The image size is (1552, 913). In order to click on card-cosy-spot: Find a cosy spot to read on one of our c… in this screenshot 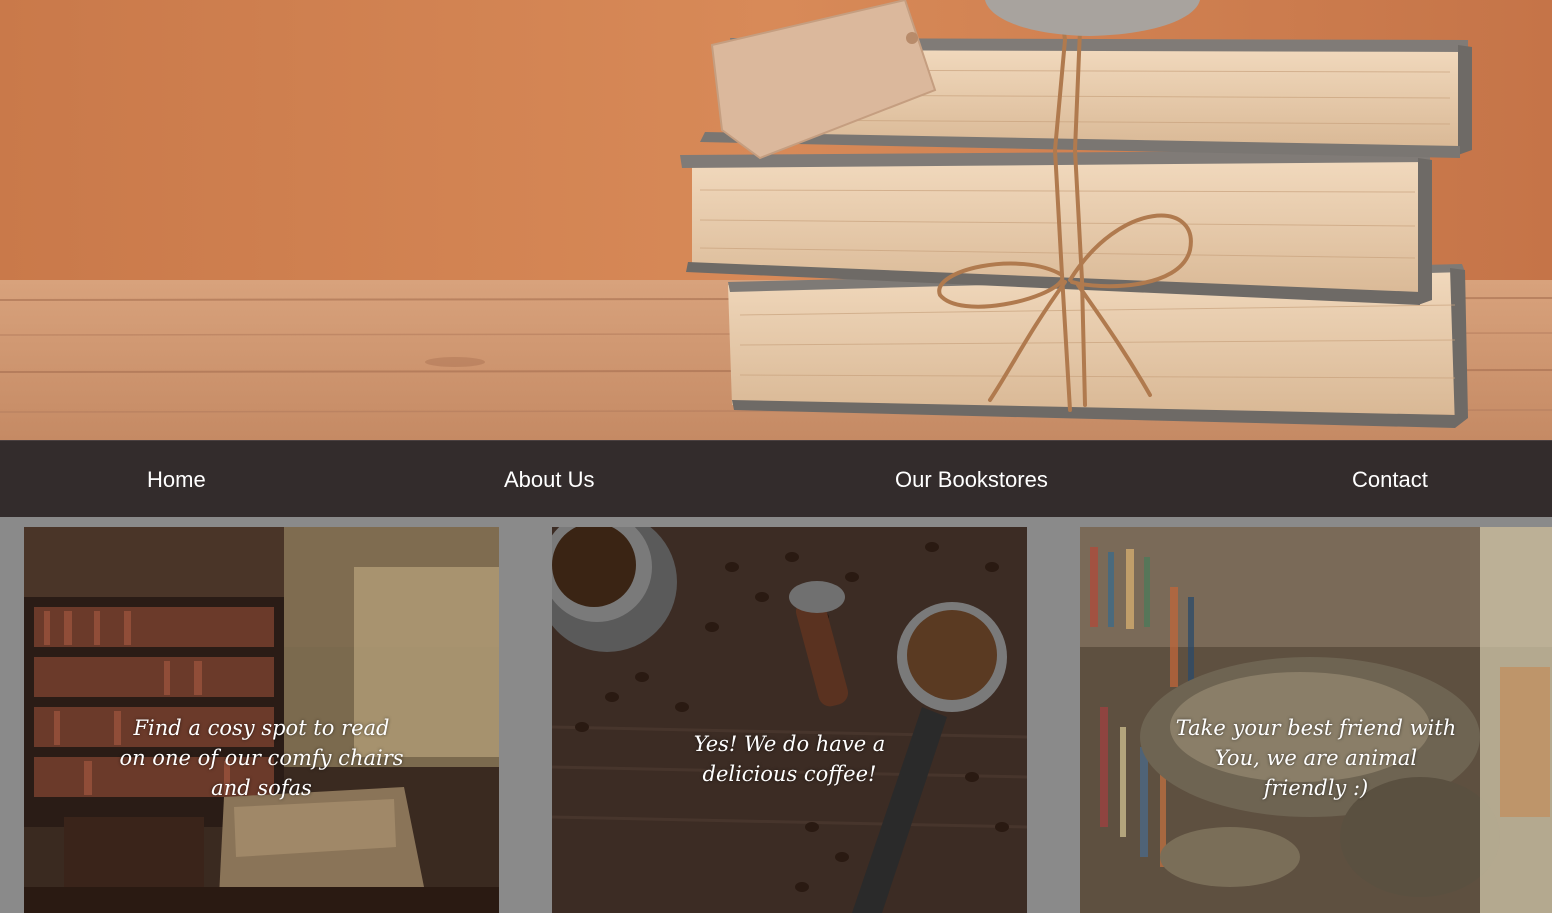, I will do `click(261, 720)`.